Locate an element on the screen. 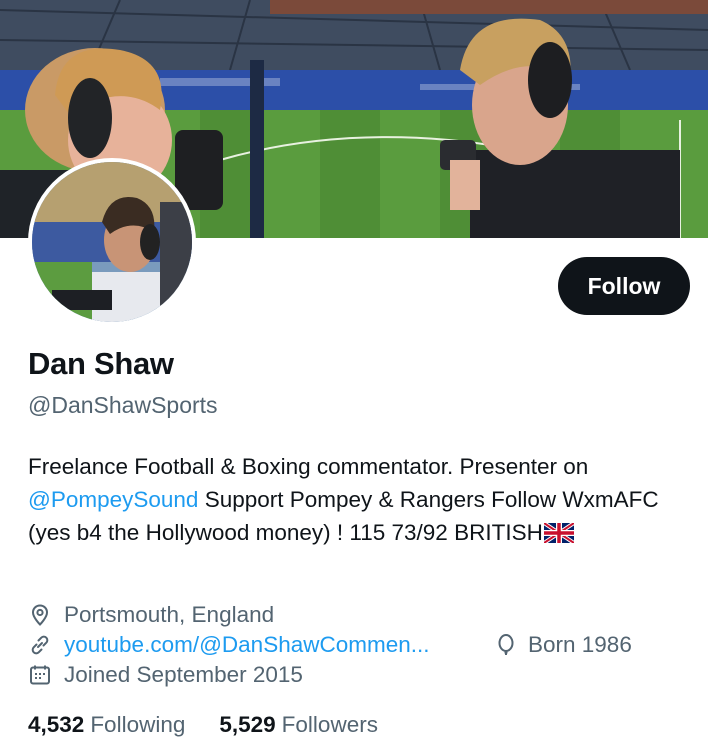 The image size is (708, 750). follow-button: Follow is located at coordinates (624, 286).